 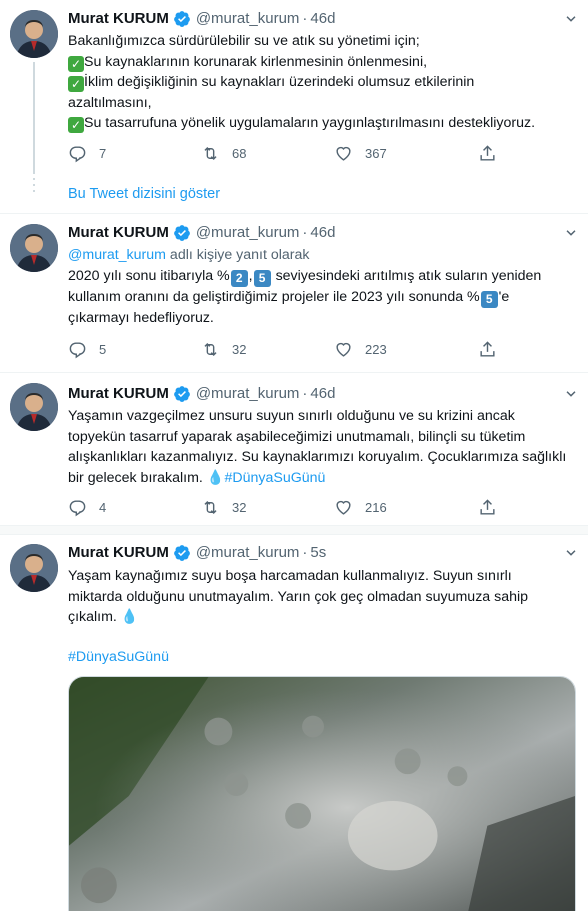 I want to click on like-count: 223, so click(x=376, y=349).